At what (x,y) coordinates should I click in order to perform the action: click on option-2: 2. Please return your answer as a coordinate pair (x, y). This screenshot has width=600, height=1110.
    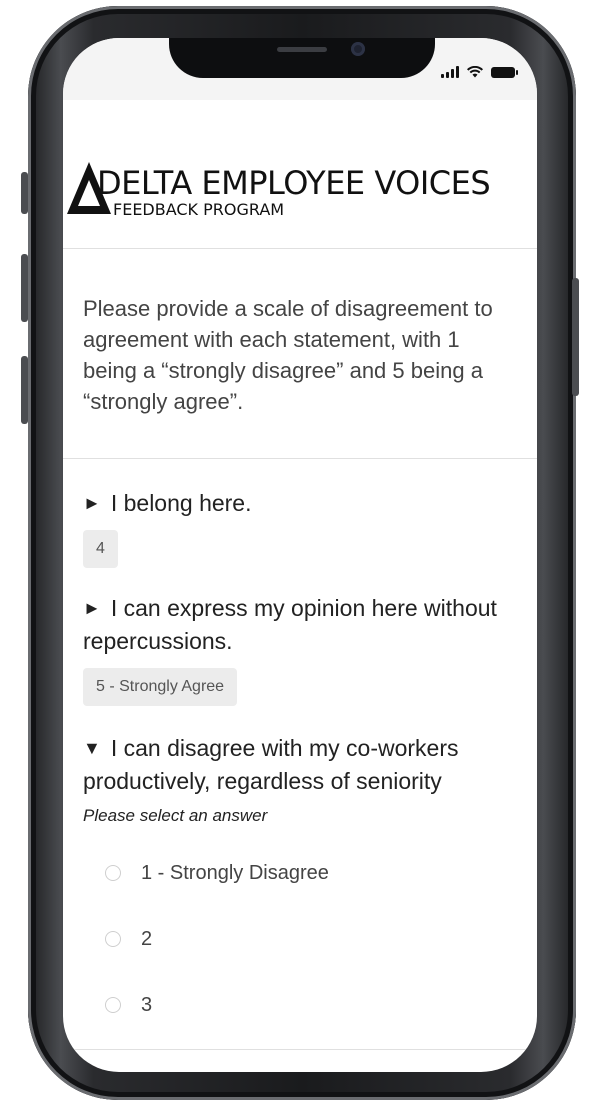
    Looking at the image, I should click on (300, 939).